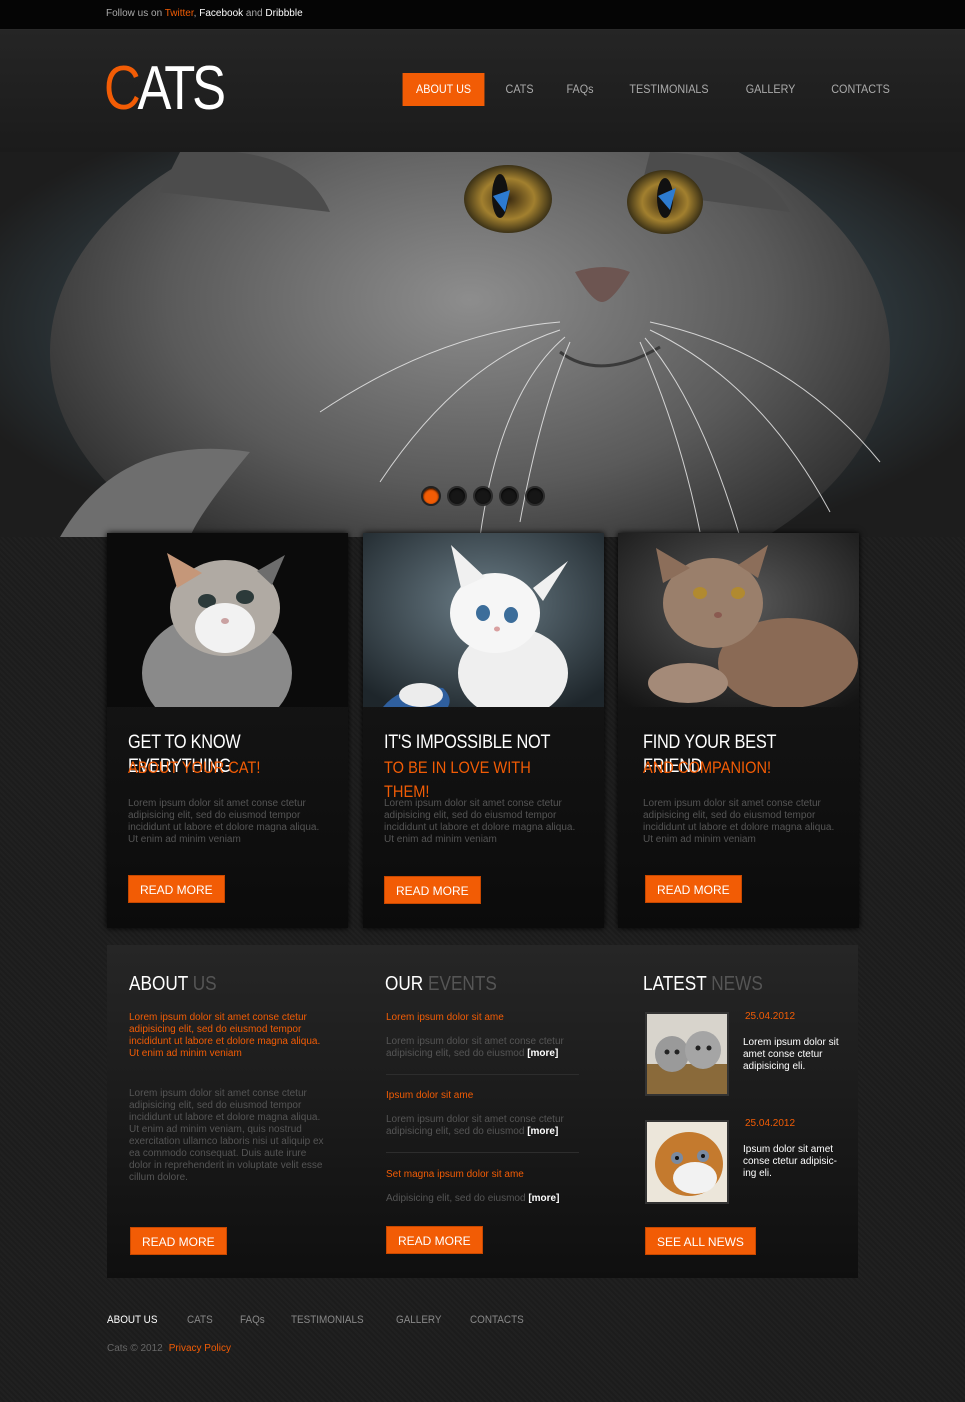 Image resolution: width=965 pixels, height=1402 pixels. I want to click on event-title: Set magna ipsum dolor sit ame, so click(483, 1174).